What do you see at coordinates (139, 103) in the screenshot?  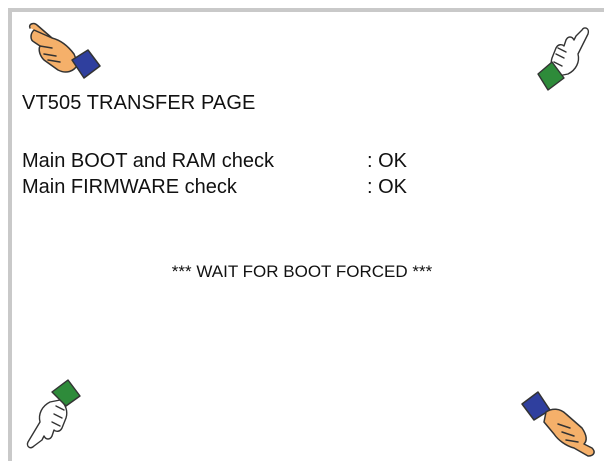 I see `page-title: VT505 TRANSFER PAGE` at bounding box center [139, 103].